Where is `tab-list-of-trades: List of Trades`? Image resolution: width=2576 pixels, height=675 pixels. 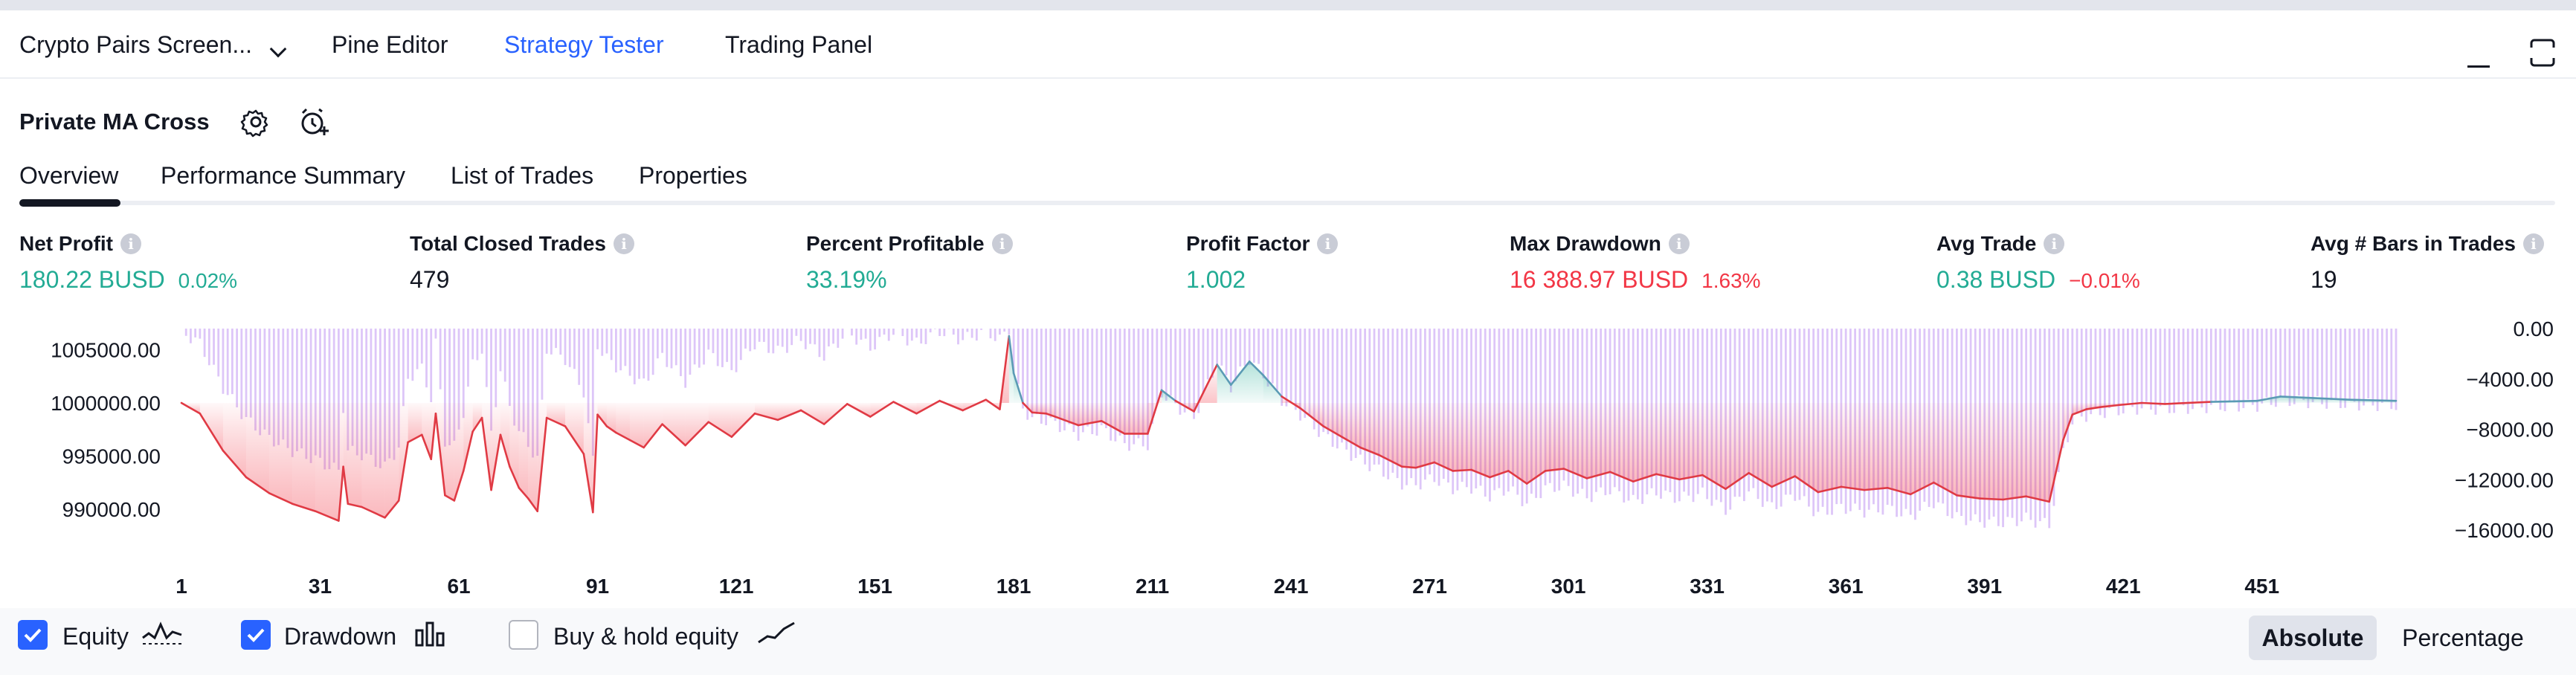 tab-list-of-trades: List of Trades is located at coordinates (522, 176).